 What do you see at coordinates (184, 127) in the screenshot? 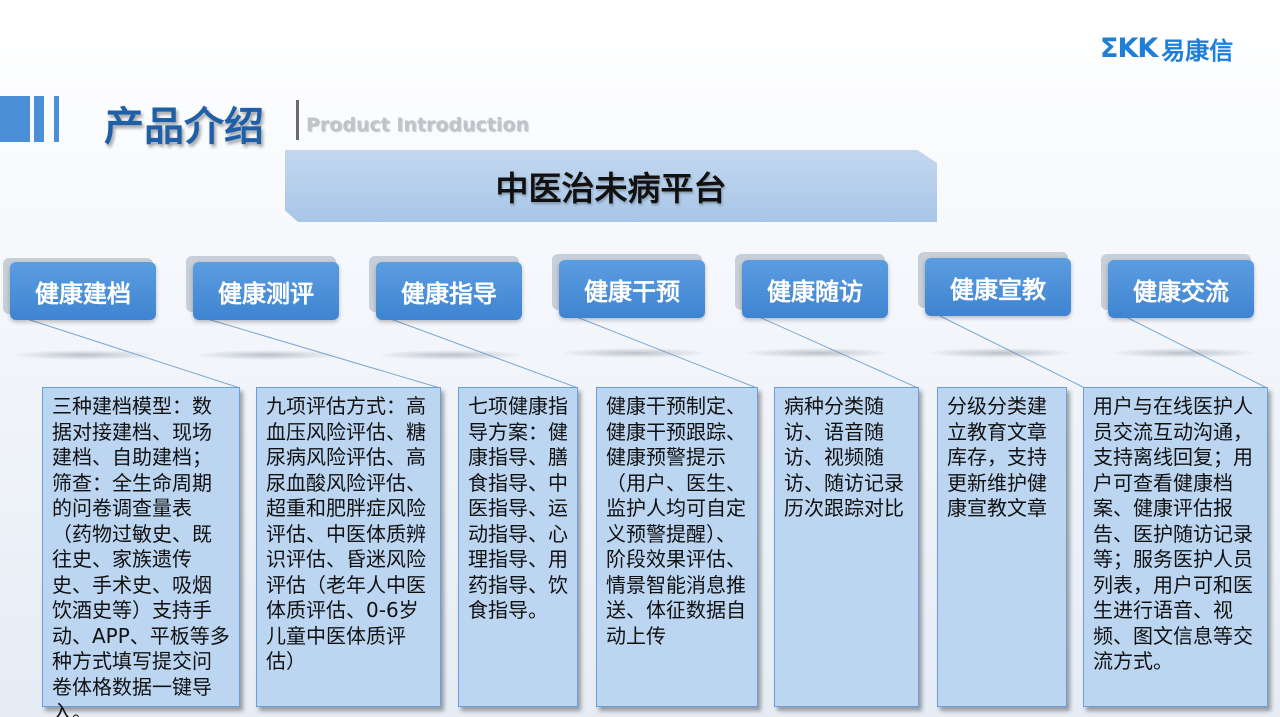
I see `page-title: 产品介绍` at bounding box center [184, 127].